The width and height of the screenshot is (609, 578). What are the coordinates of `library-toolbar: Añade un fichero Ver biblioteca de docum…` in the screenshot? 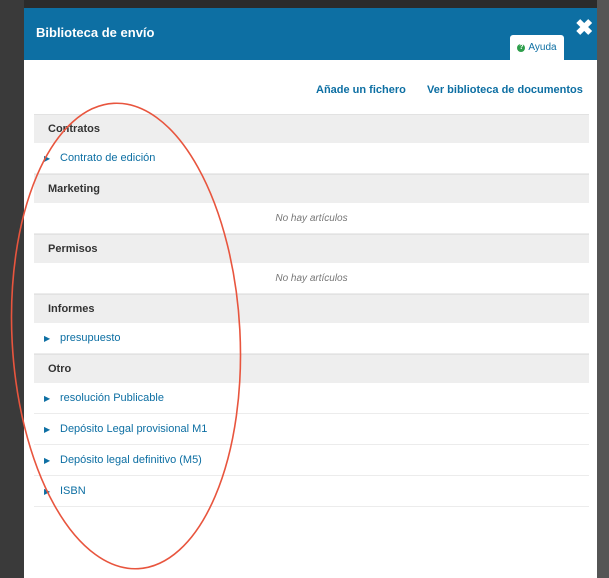 It's located at (310, 90).